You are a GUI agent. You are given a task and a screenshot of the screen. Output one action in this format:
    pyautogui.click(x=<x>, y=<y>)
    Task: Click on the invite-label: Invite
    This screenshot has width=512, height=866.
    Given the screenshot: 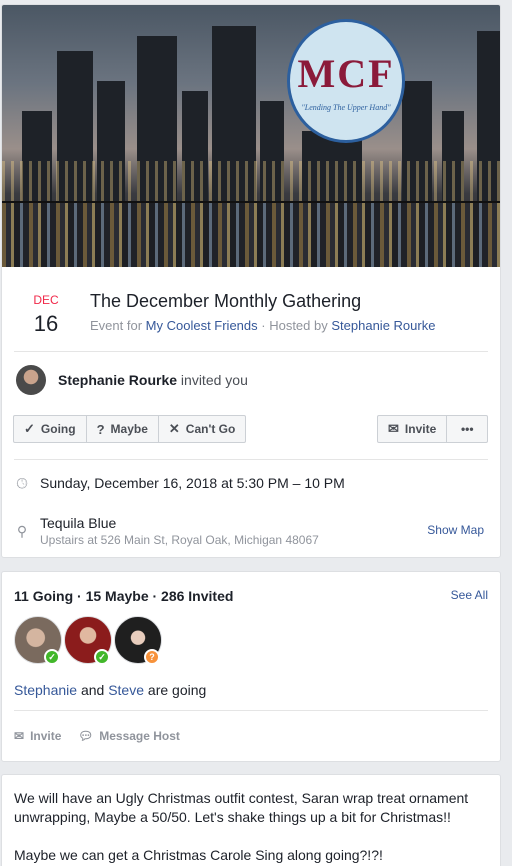 What is the action you would take?
    pyautogui.click(x=420, y=429)
    